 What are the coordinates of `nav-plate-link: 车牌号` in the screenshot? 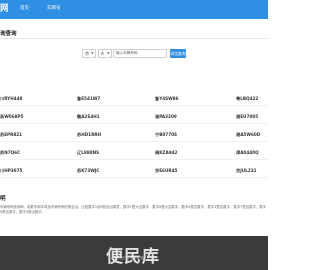 It's located at (54, 9).